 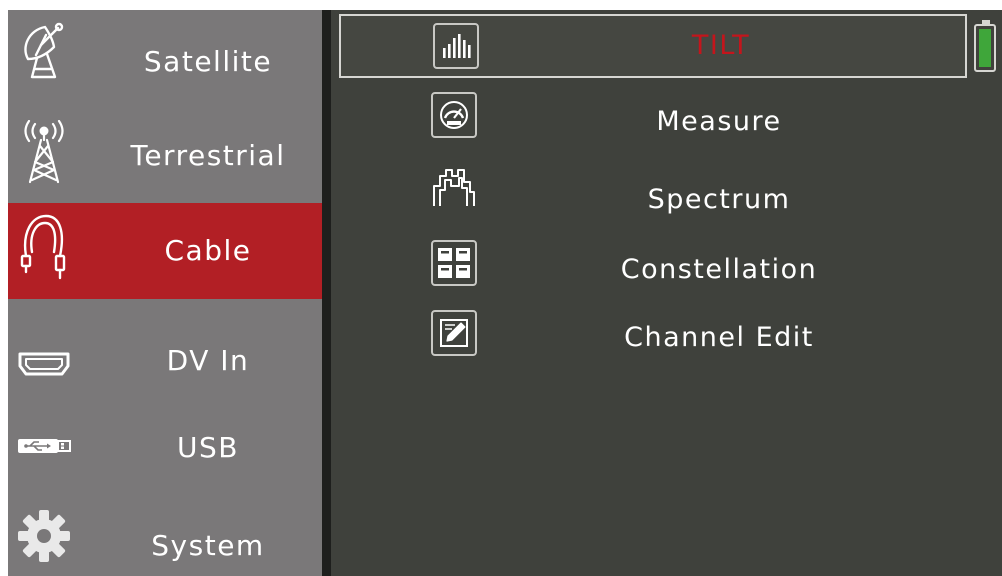 What do you see at coordinates (44, 364) in the screenshot?
I see `hdmi-port-icon` at bounding box center [44, 364].